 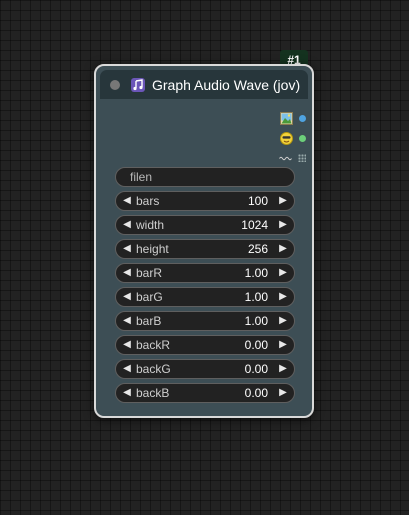 I want to click on output-mask, so click(x=286, y=138).